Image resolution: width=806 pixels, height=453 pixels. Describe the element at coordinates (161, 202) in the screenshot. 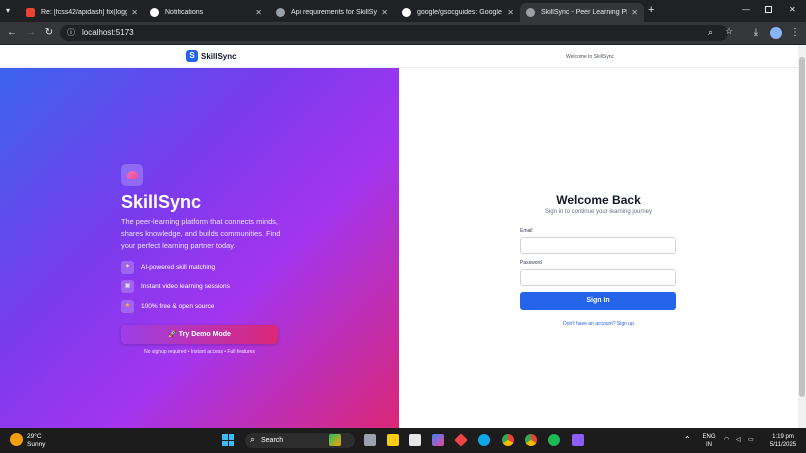

I see `hero-title: SkillSync` at that location.